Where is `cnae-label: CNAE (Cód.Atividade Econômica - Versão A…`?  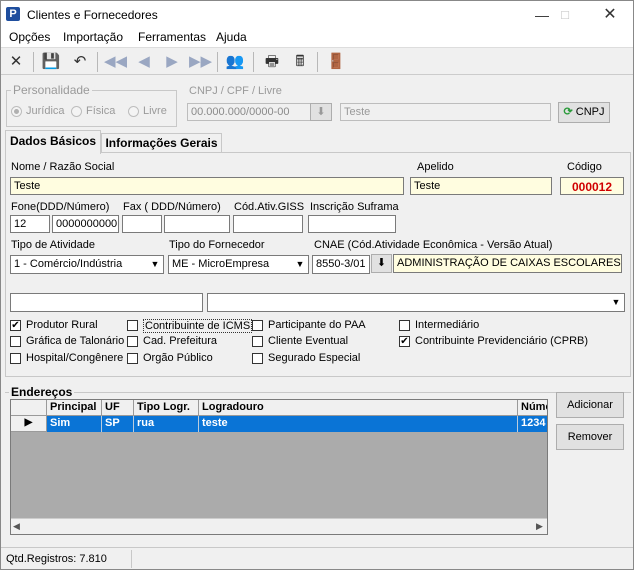
cnae-label: CNAE (Cód.Atividade Econômica - Versão A… is located at coordinates (433, 245).